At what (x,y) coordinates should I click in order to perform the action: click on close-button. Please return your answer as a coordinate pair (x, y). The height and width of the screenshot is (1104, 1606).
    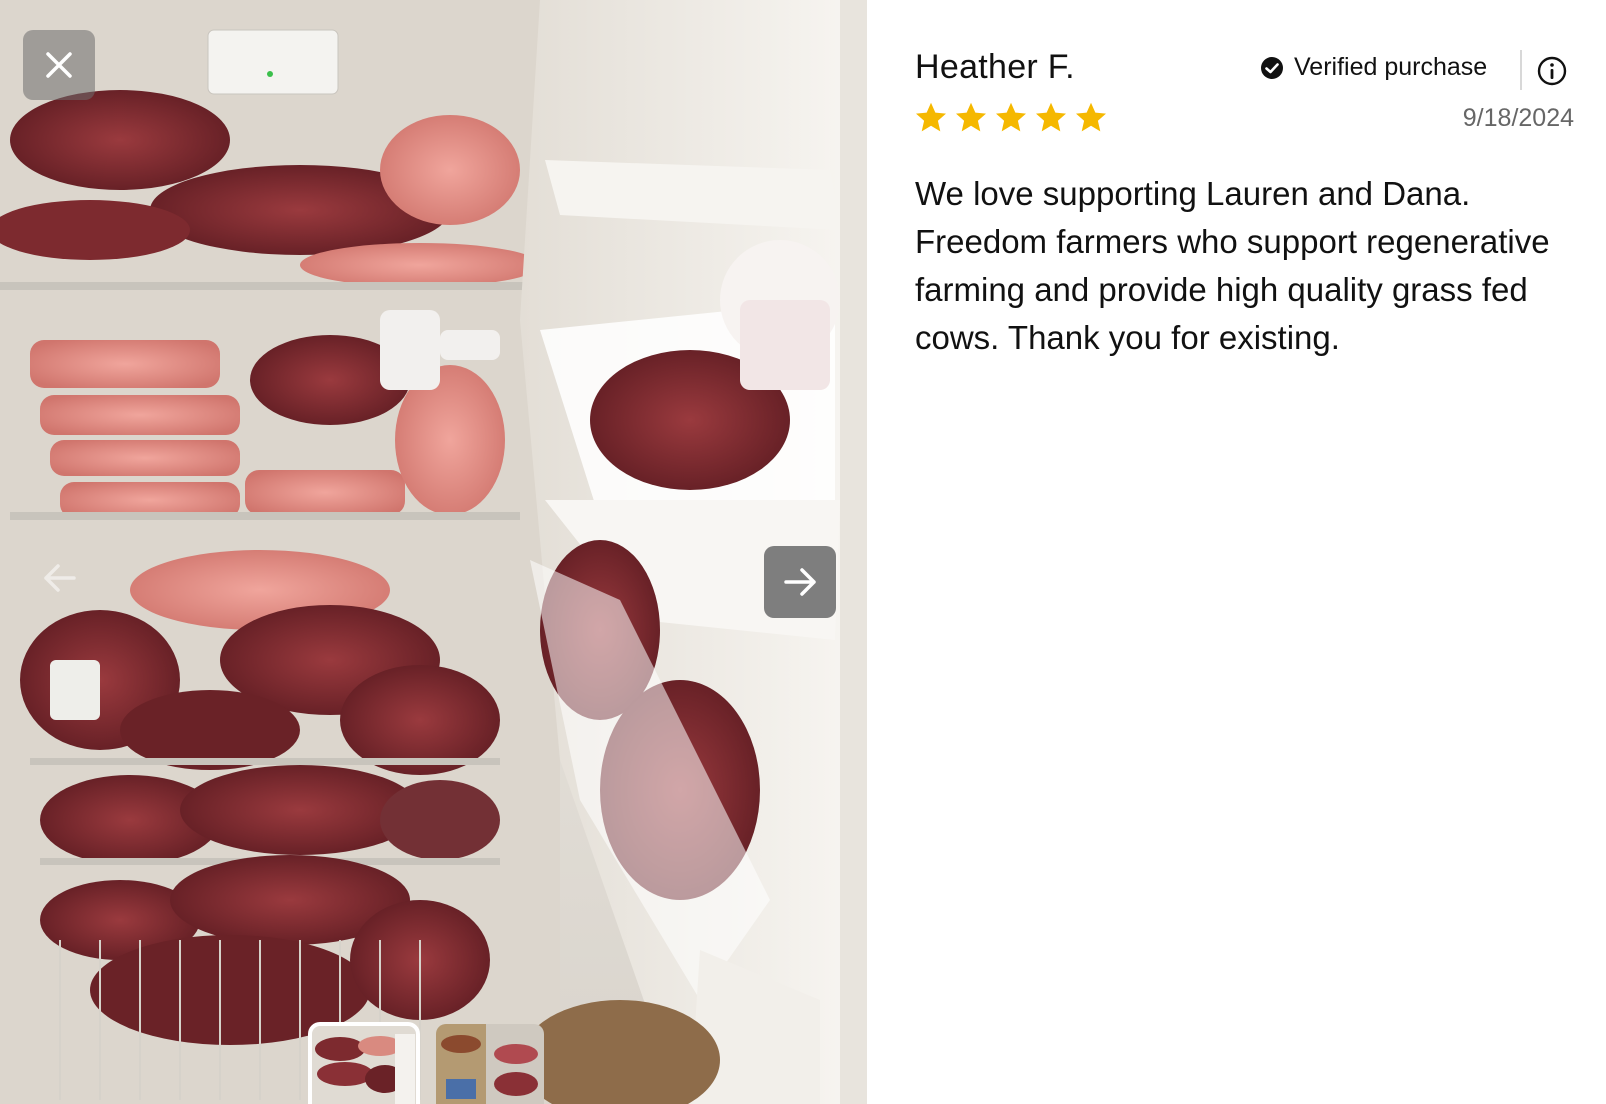
    Looking at the image, I should click on (59, 65).